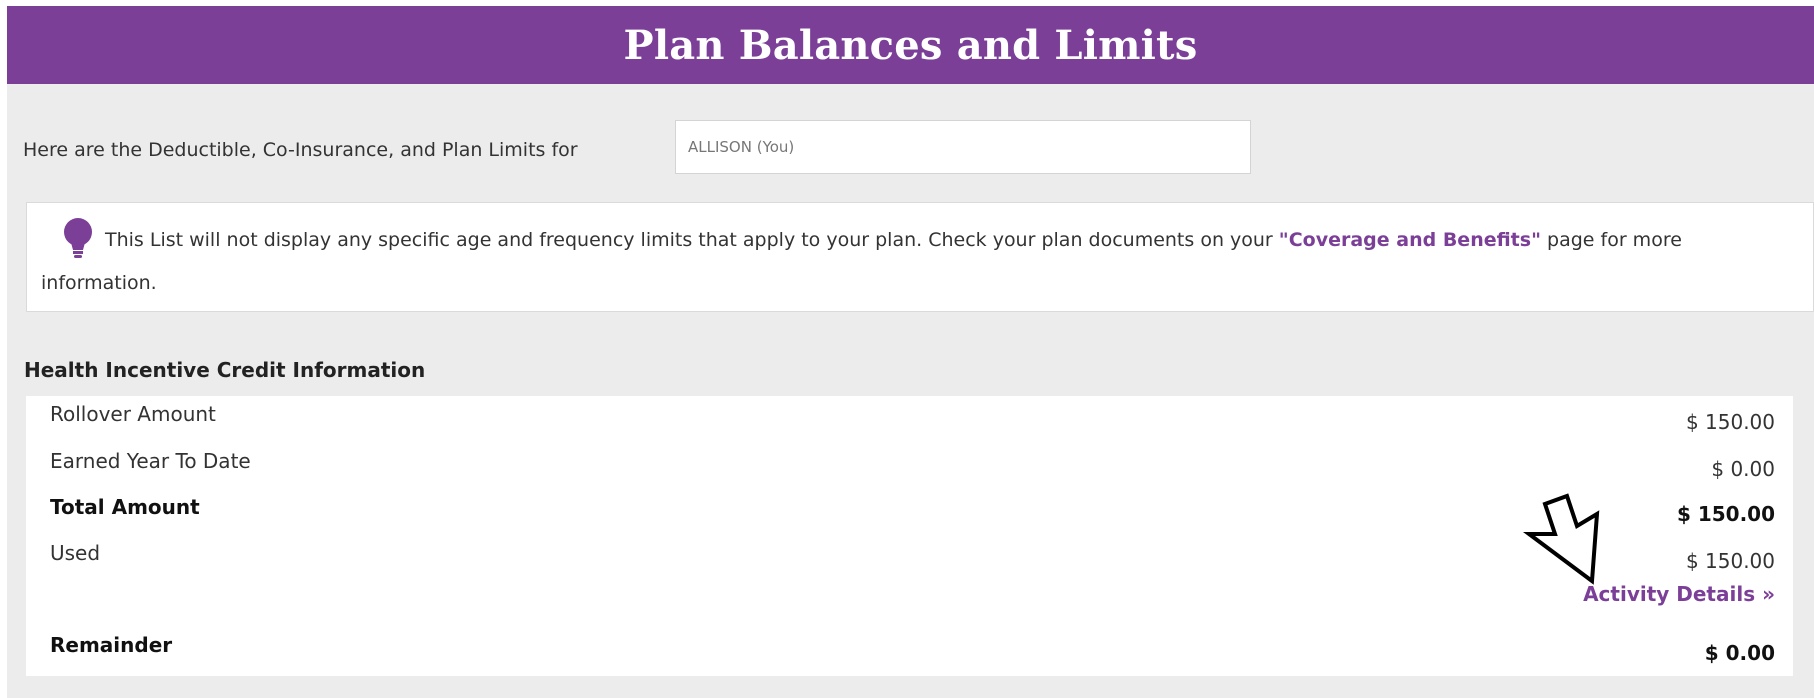 The image size is (1814, 698). Describe the element at coordinates (1410, 240) in the screenshot. I see `coverage-and-benefits-link: "Coverage and Benefits"` at that location.